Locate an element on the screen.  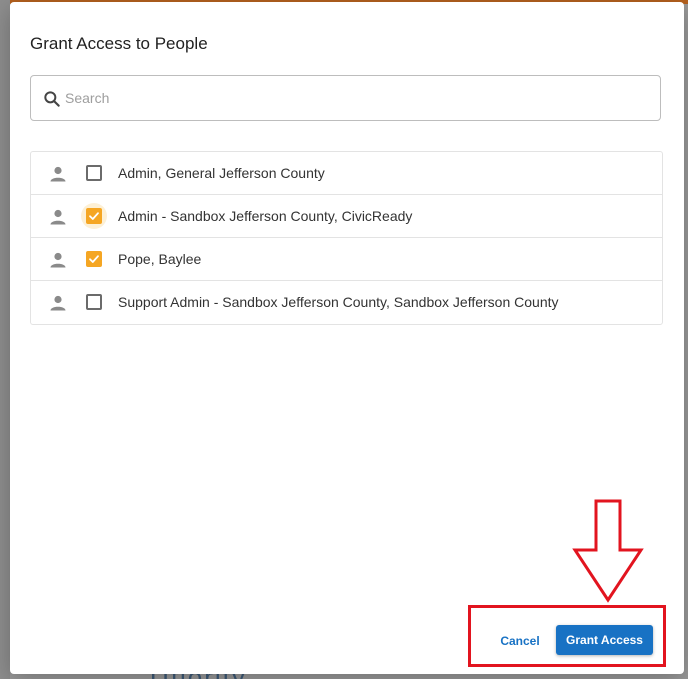
list-item: Admin, General Jefferson County is located at coordinates (346, 173).